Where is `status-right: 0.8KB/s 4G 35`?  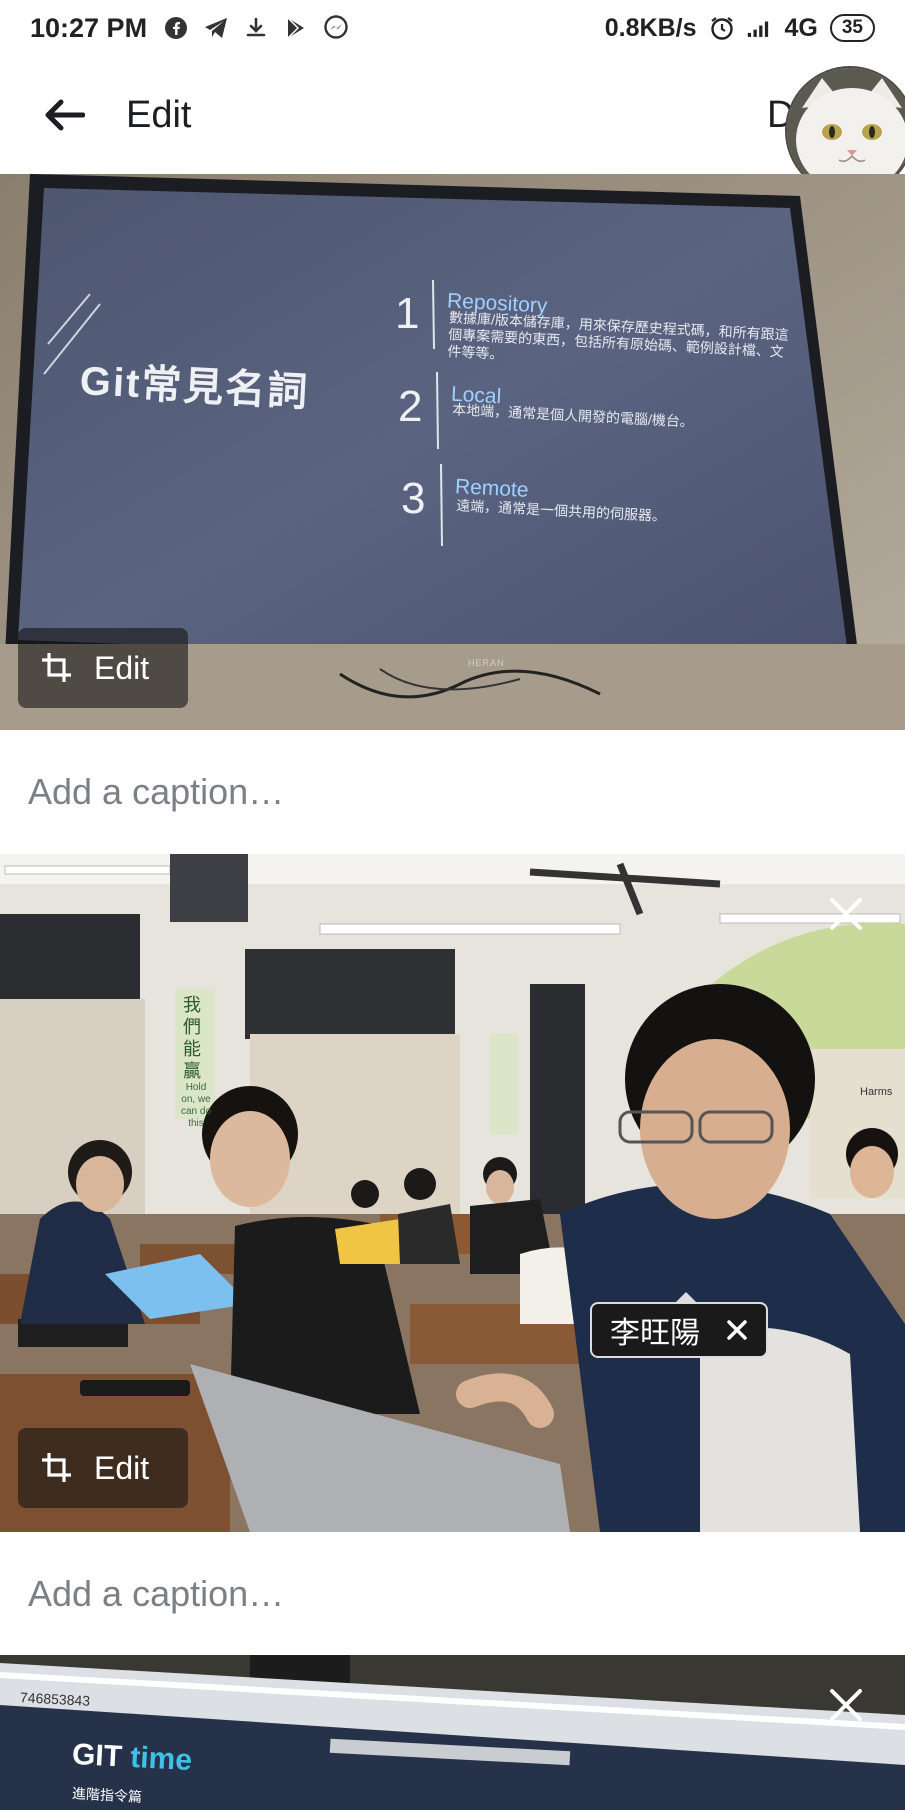 status-right: 0.8KB/s 4G 35 is located at coordinates (740, 28).